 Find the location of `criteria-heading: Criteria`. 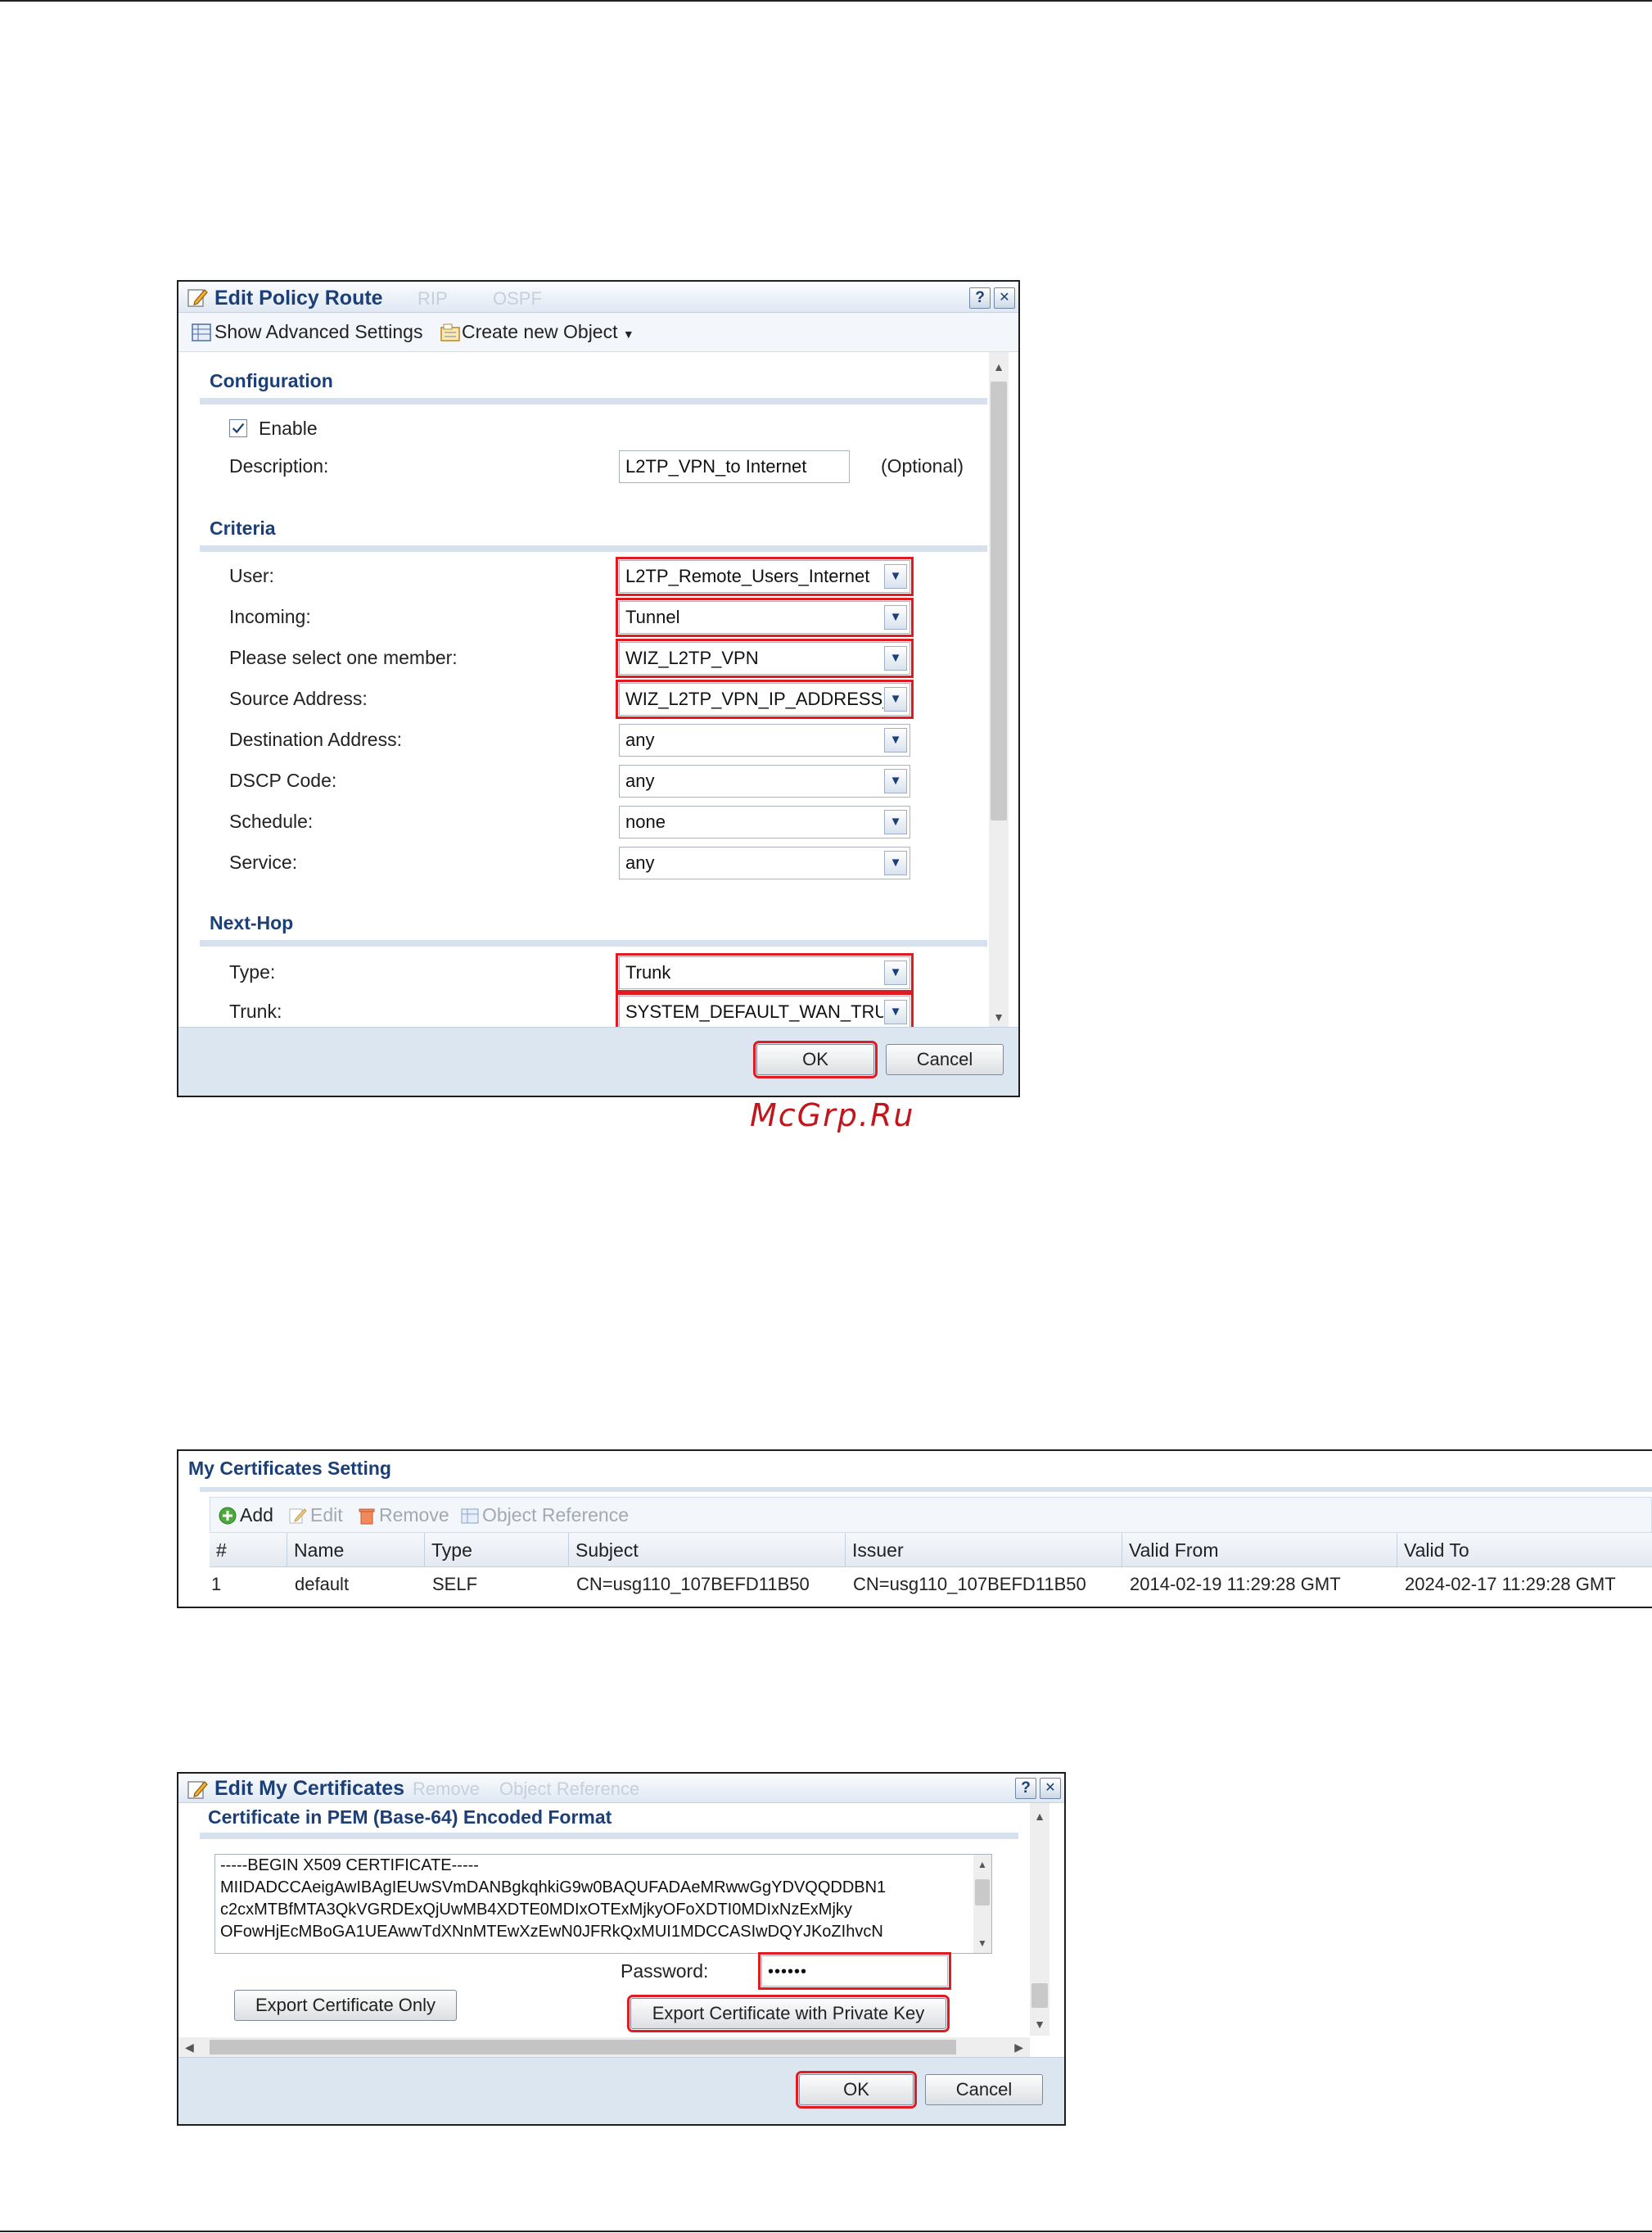

criteria-heading: Criteria is located at coordinates (243, 528).